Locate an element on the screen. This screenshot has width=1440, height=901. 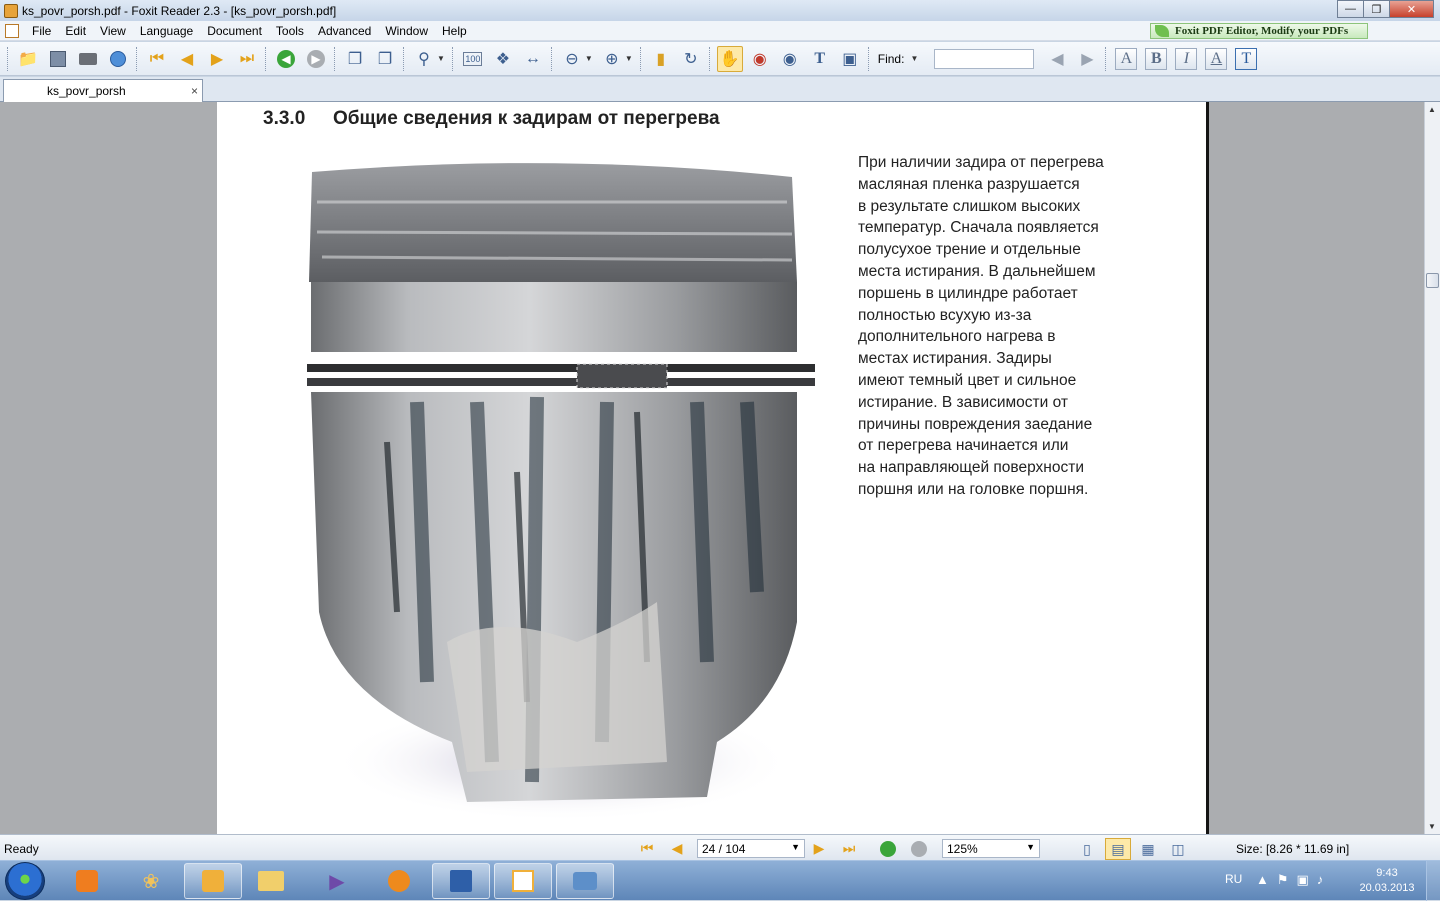
zoom-out-dropdown-arrow: ▼ is located at coordinates (589, 58).